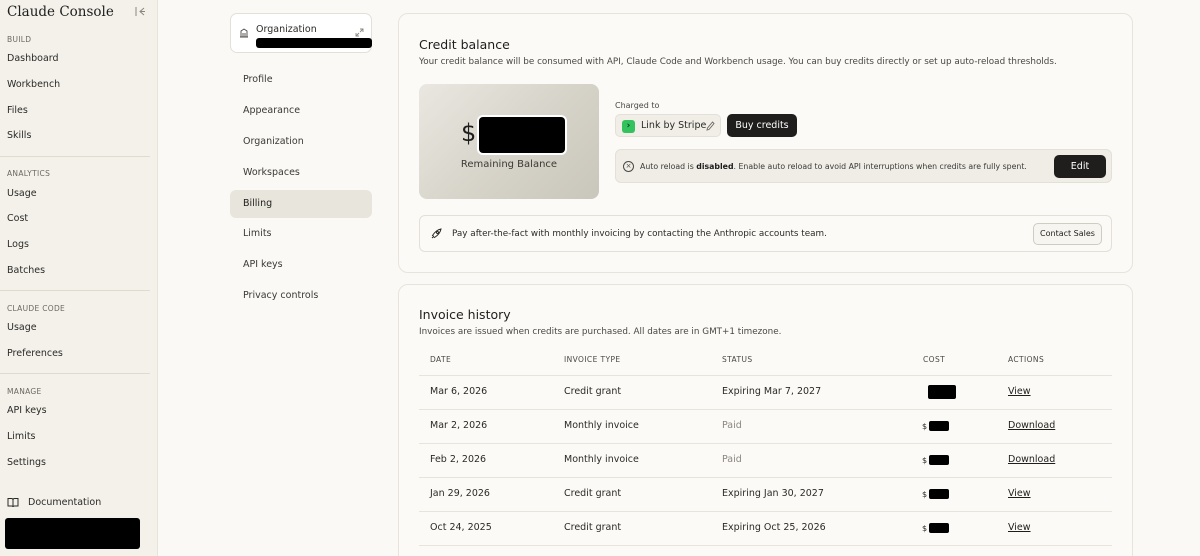  Describe the element at coordinates (774, 527) in the screenshot. I see `invoice-status: Expiring Oct 25, 2026` at that location.